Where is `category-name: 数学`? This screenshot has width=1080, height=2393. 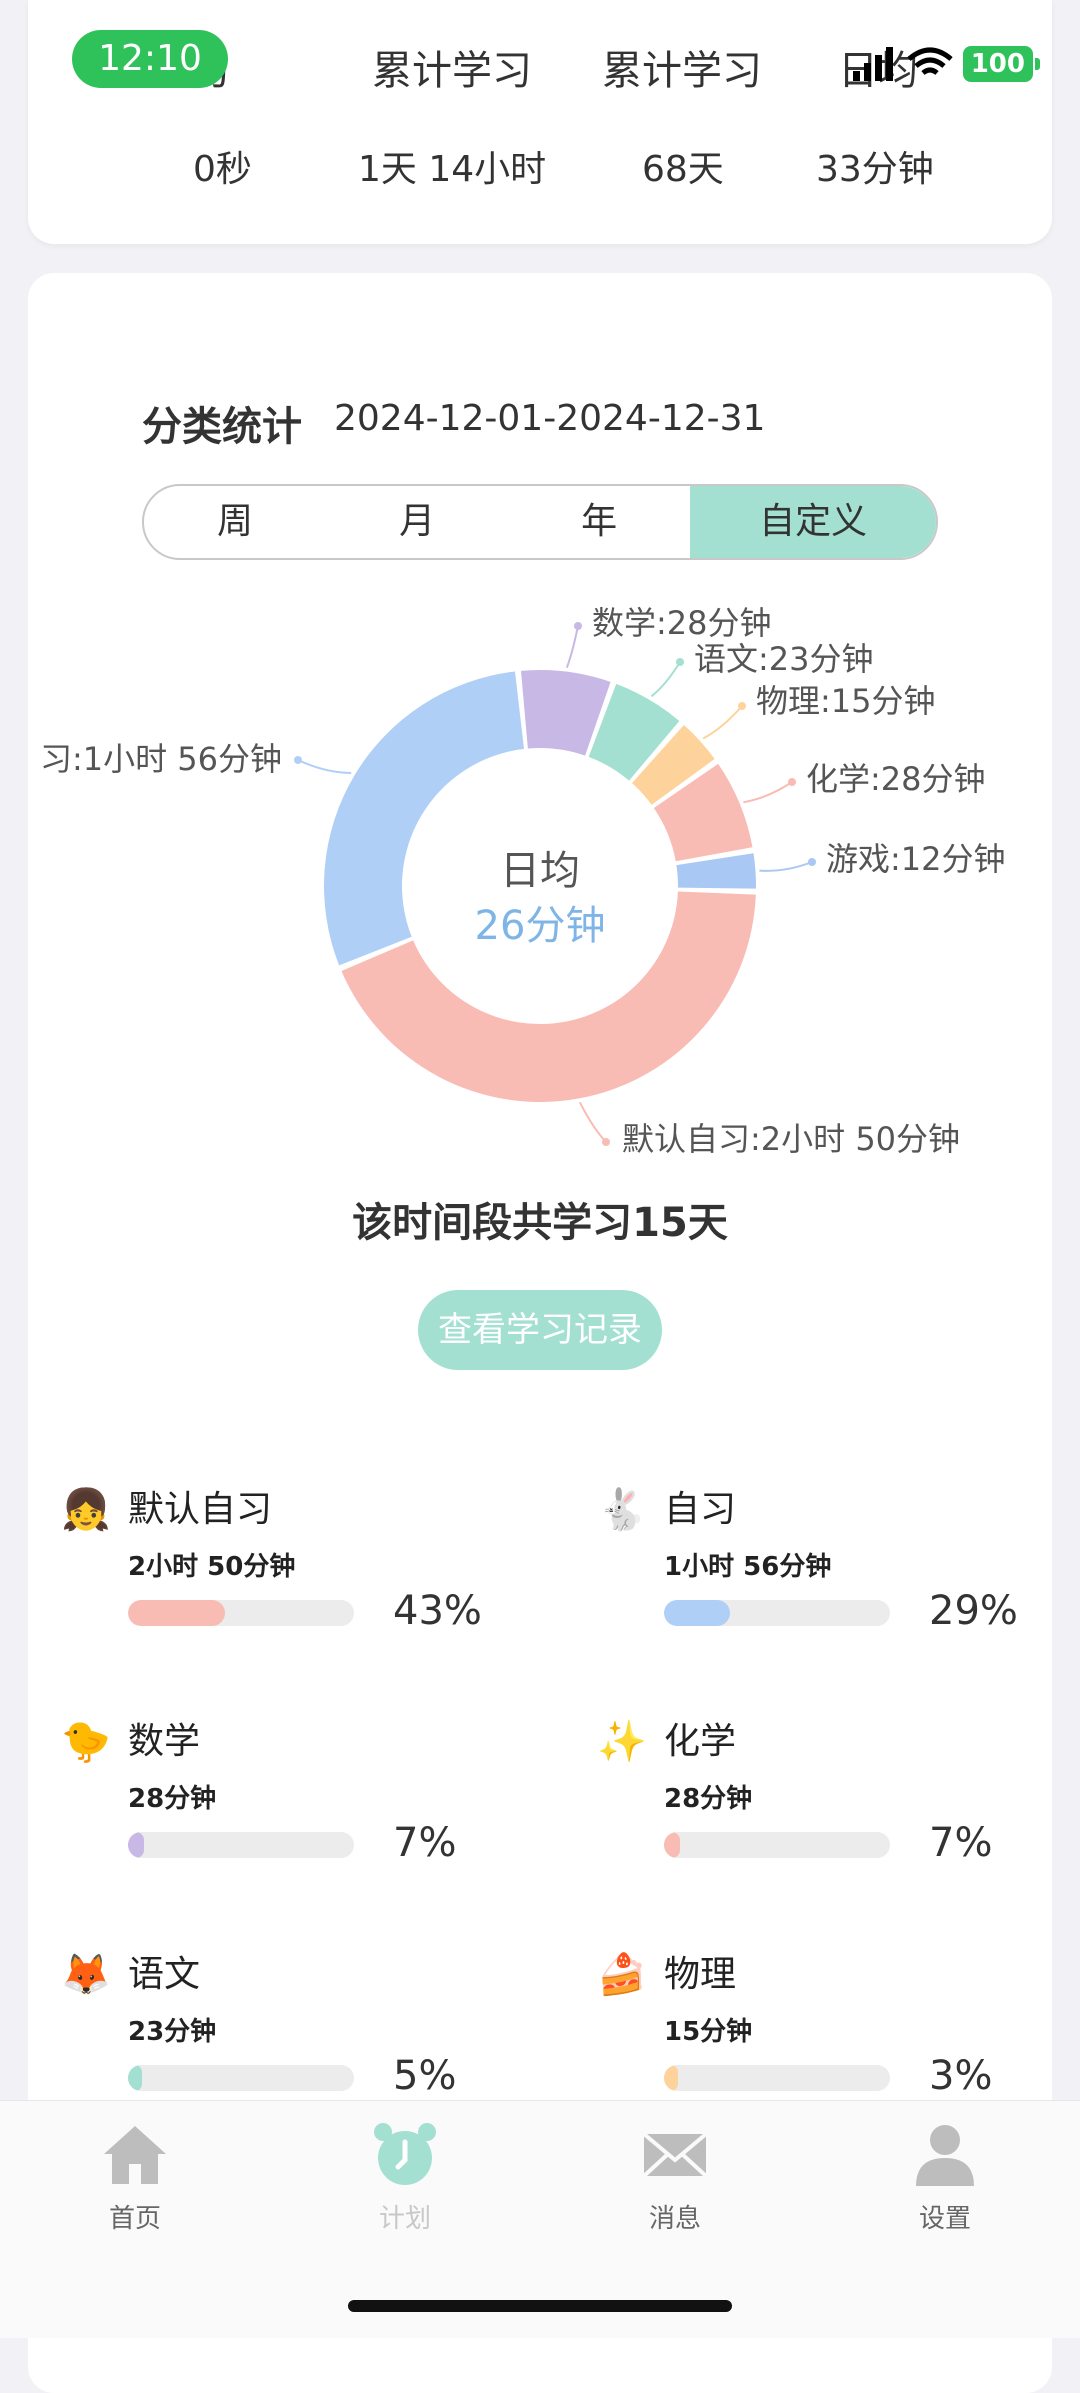
category-name: 数学 is located at coordinates (164, 1741).